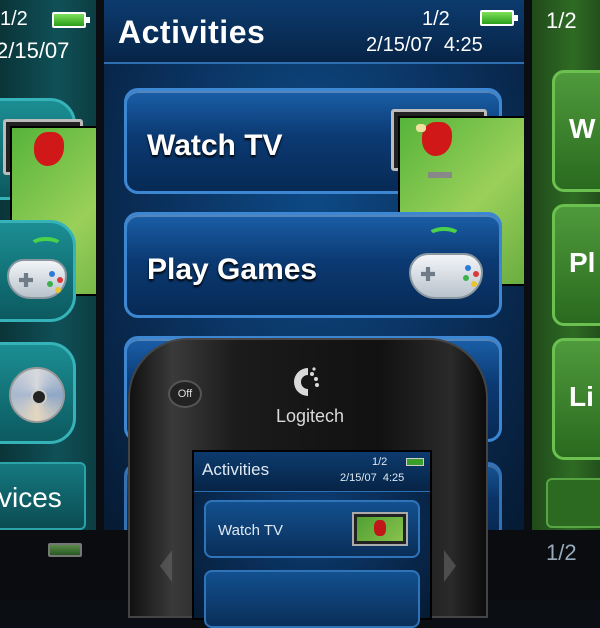 Image resolution: width=600 pixels, height=628 pixels. What do you see at coordinates (358, 478) in the screenshot?
I see `device-date: 2/15/07` at bounding box center [358, 478].